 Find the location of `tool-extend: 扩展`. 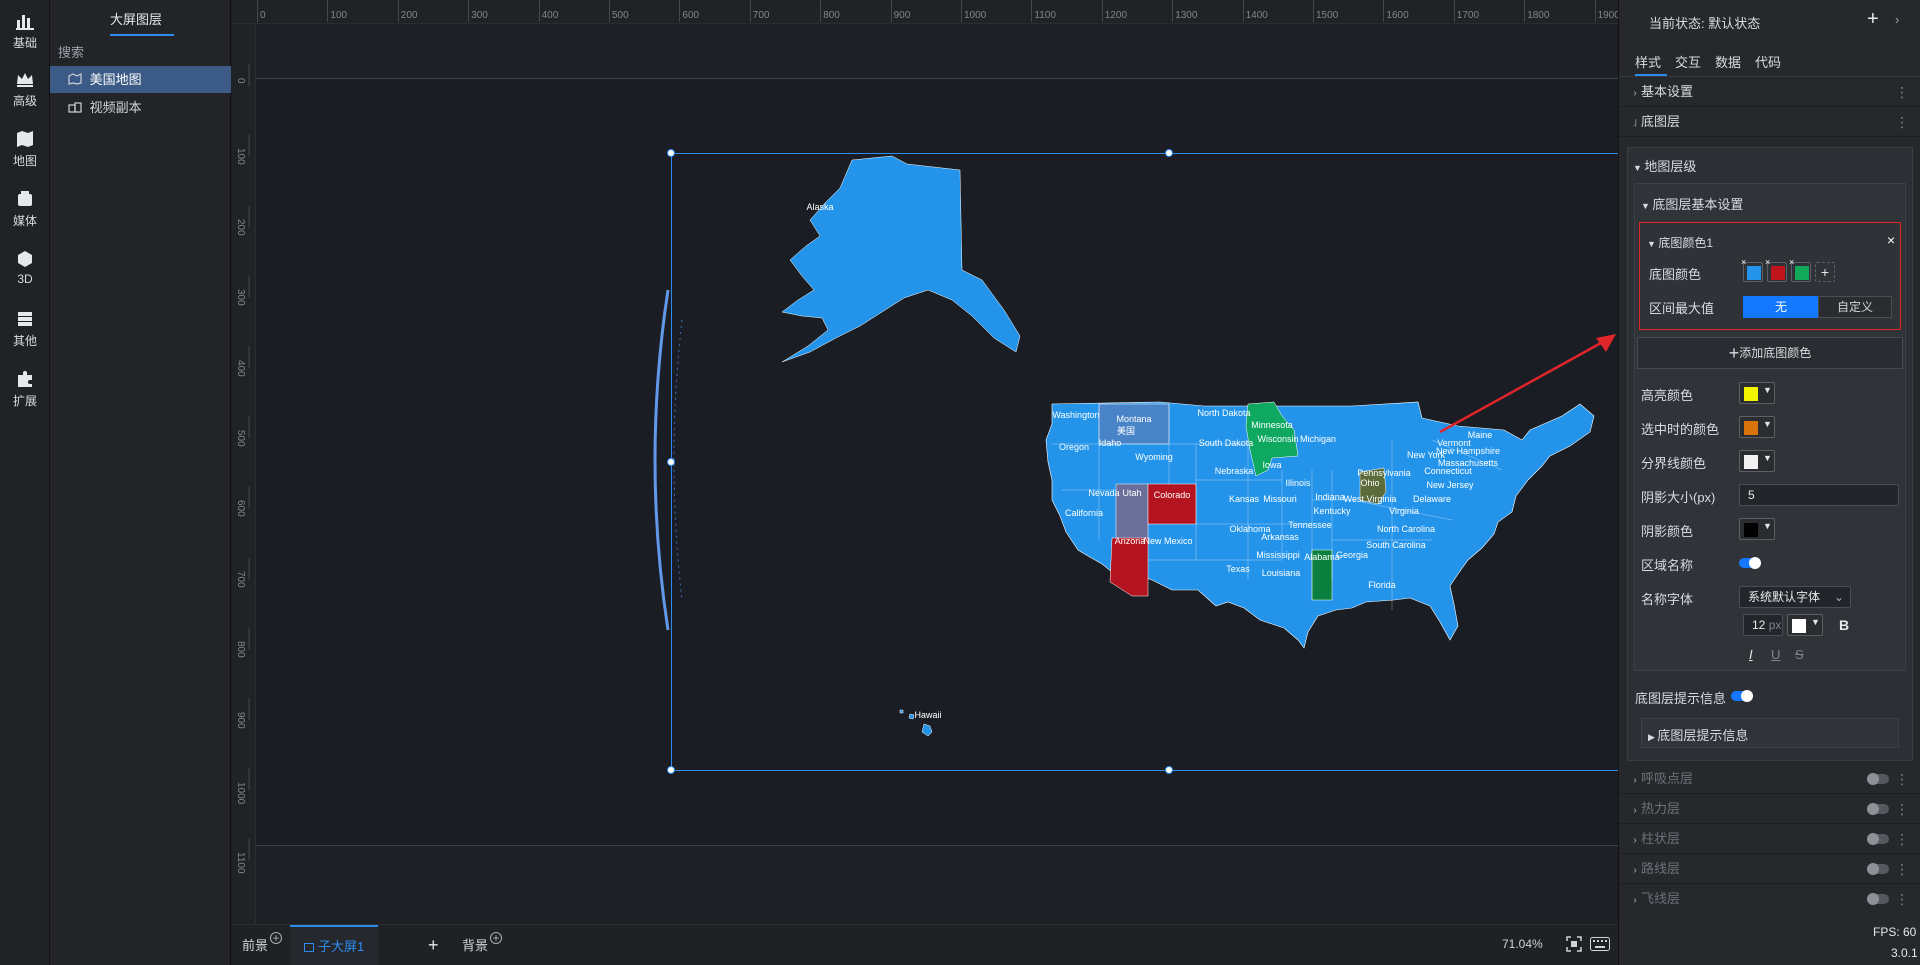

tool-extend: 扩展 is located at coordinates (25, 387).